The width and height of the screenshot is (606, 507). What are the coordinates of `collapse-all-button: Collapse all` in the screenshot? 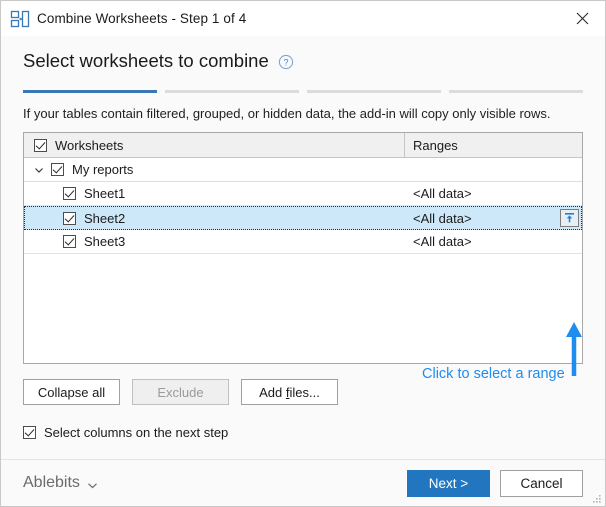 It's located at (71, 392).